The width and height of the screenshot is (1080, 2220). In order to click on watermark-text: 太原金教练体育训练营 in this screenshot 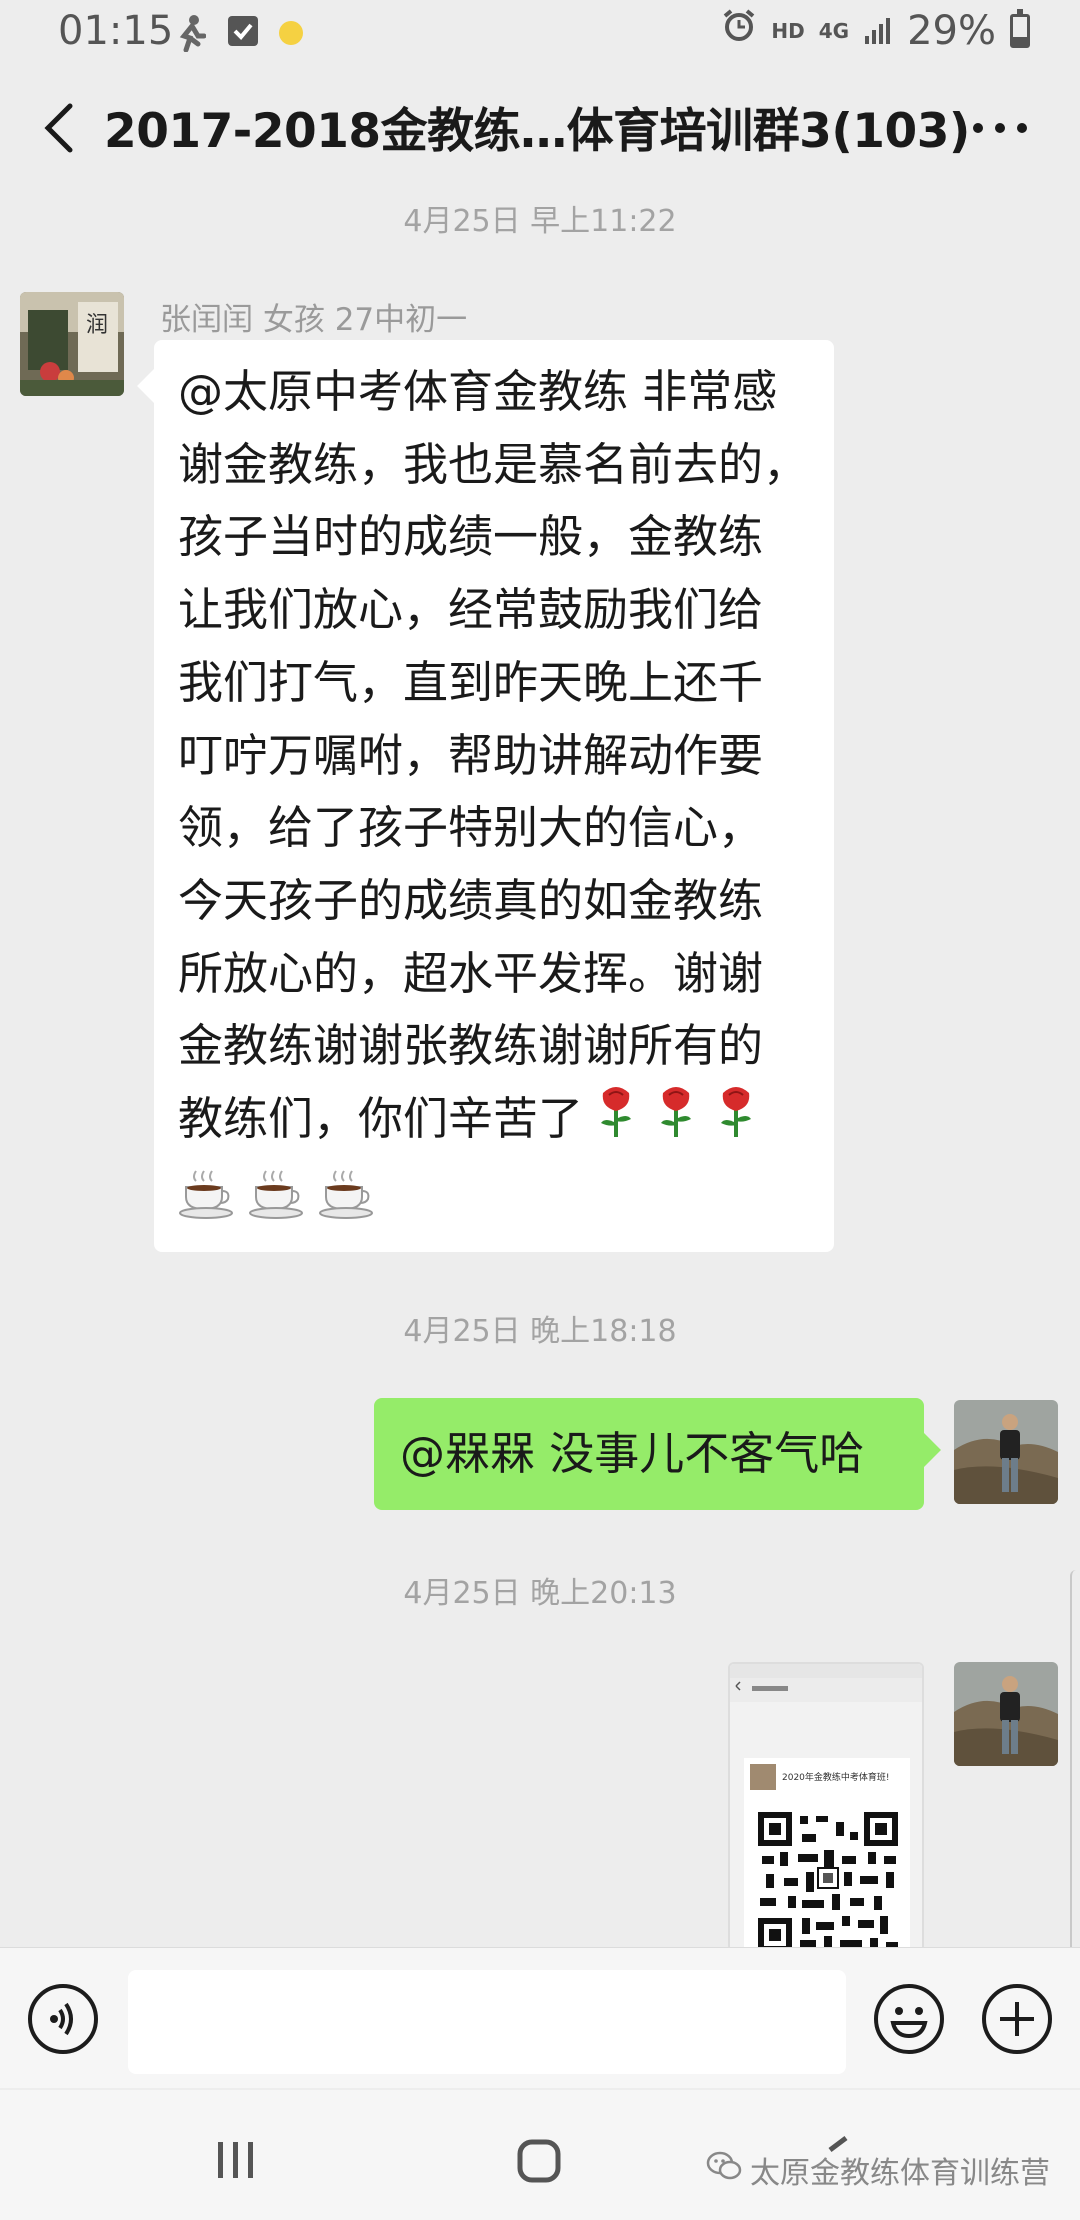, I will do `click(900, 2173)`.